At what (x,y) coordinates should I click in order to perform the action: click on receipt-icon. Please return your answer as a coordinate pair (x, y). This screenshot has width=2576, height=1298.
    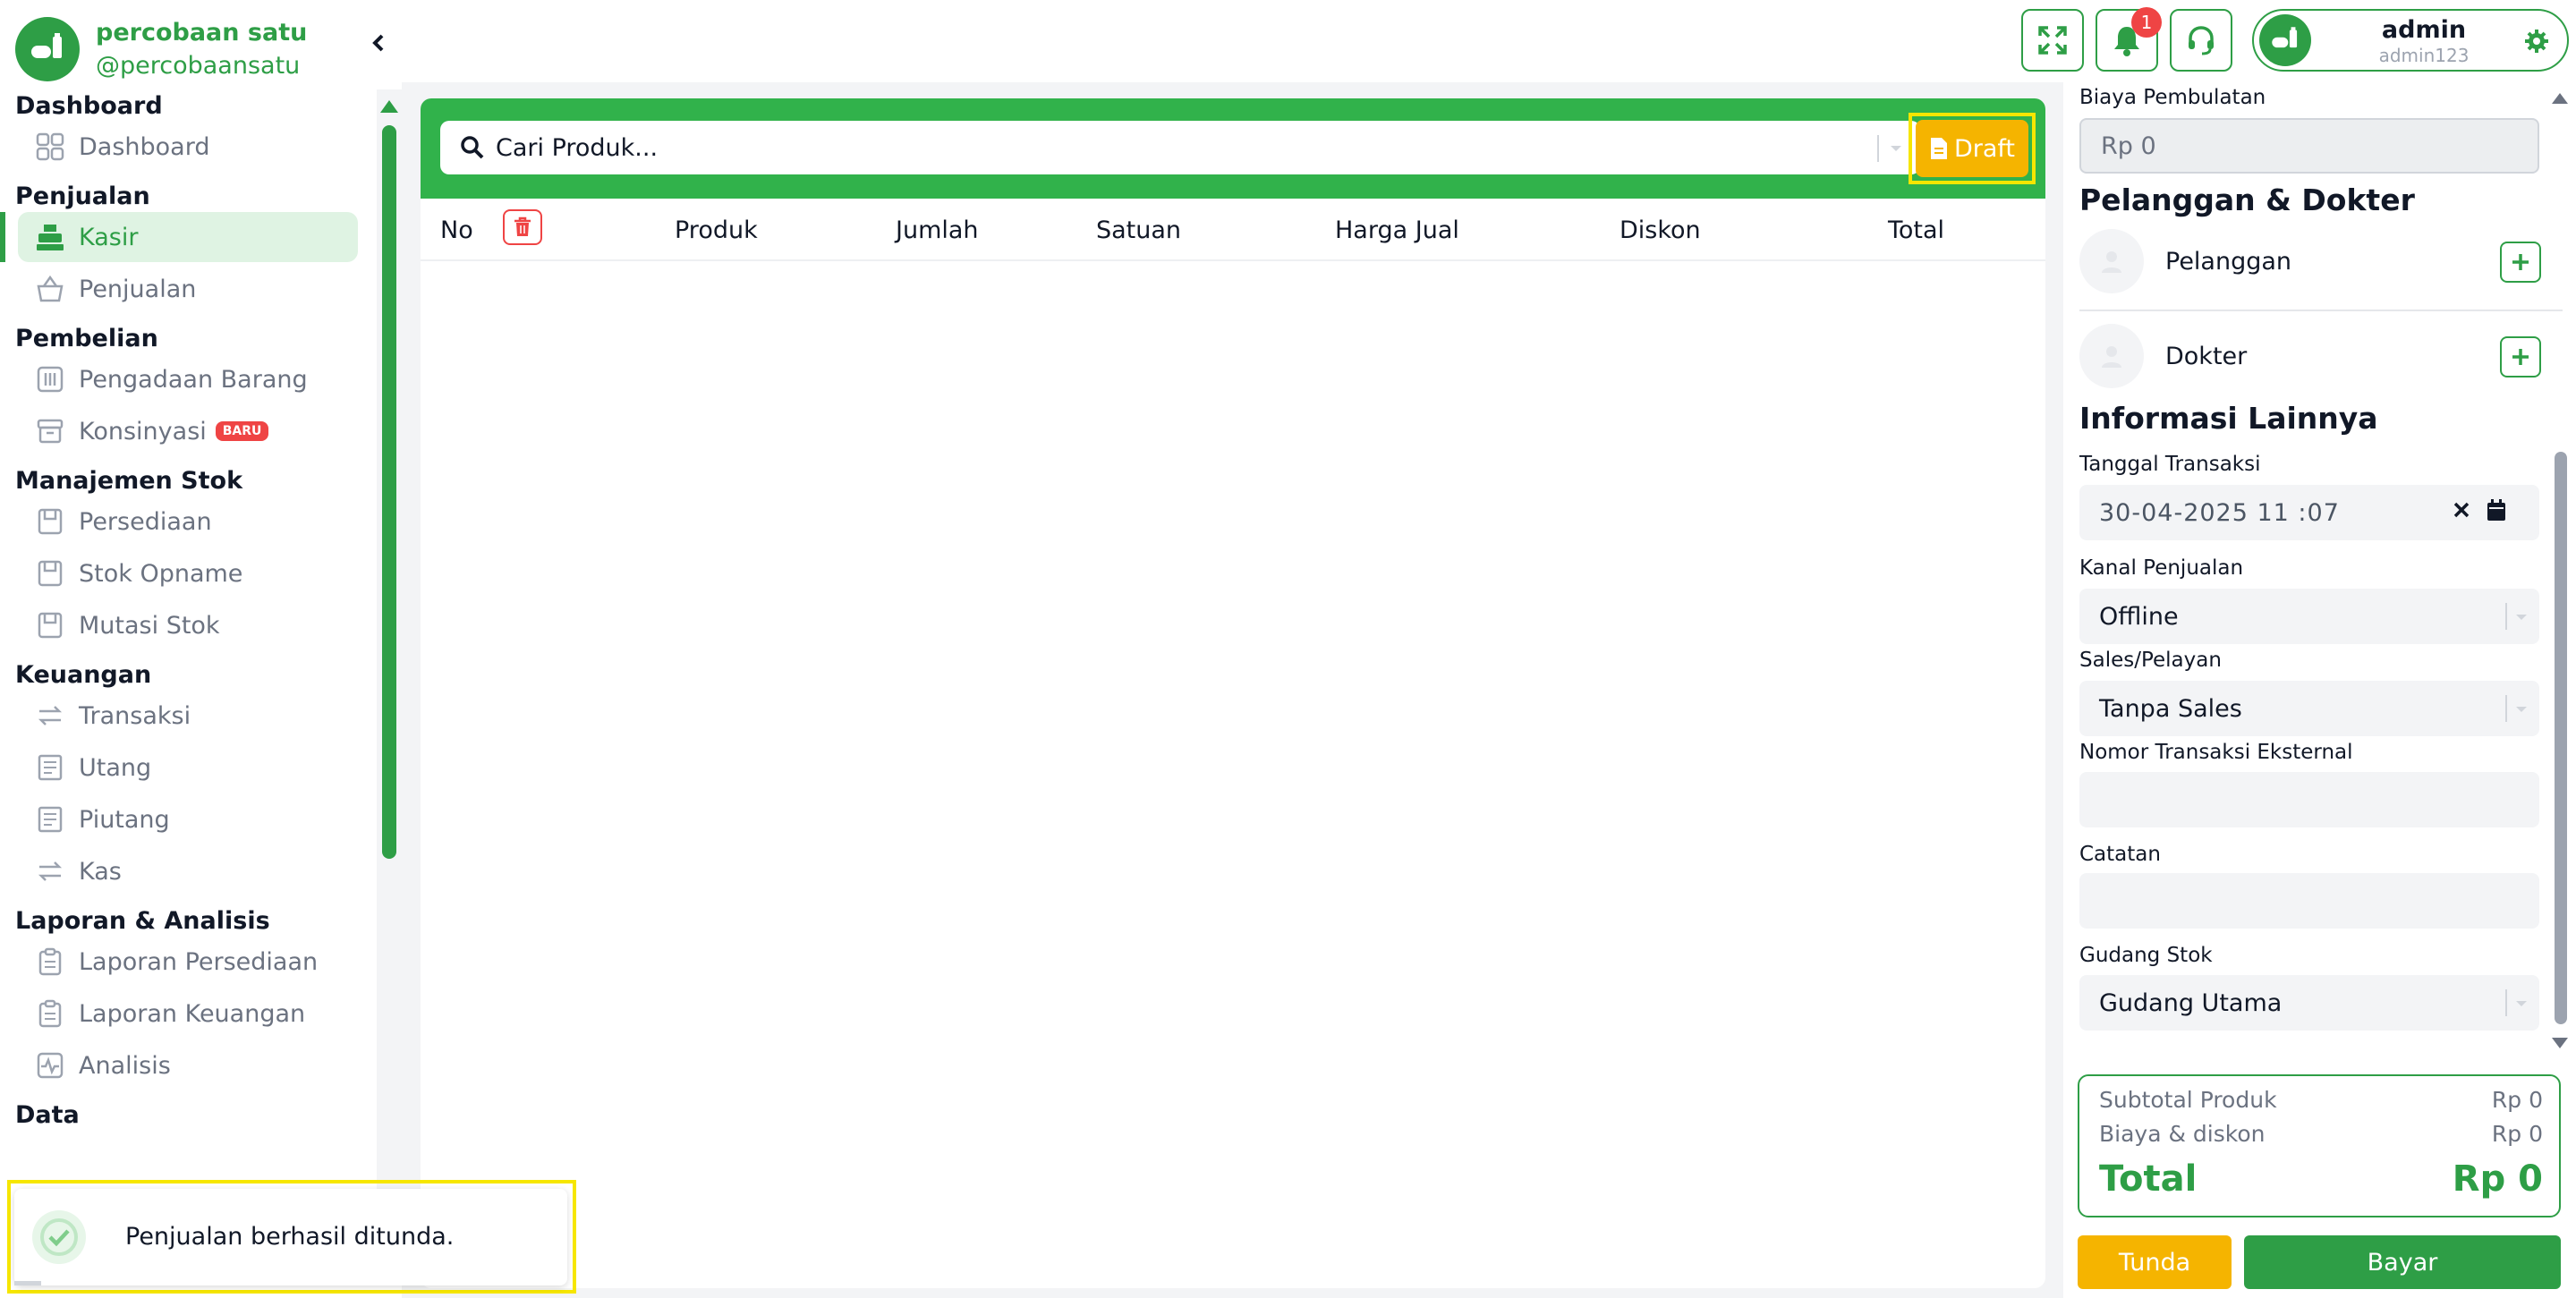
    Looking at the image, I should click on (50, 819).